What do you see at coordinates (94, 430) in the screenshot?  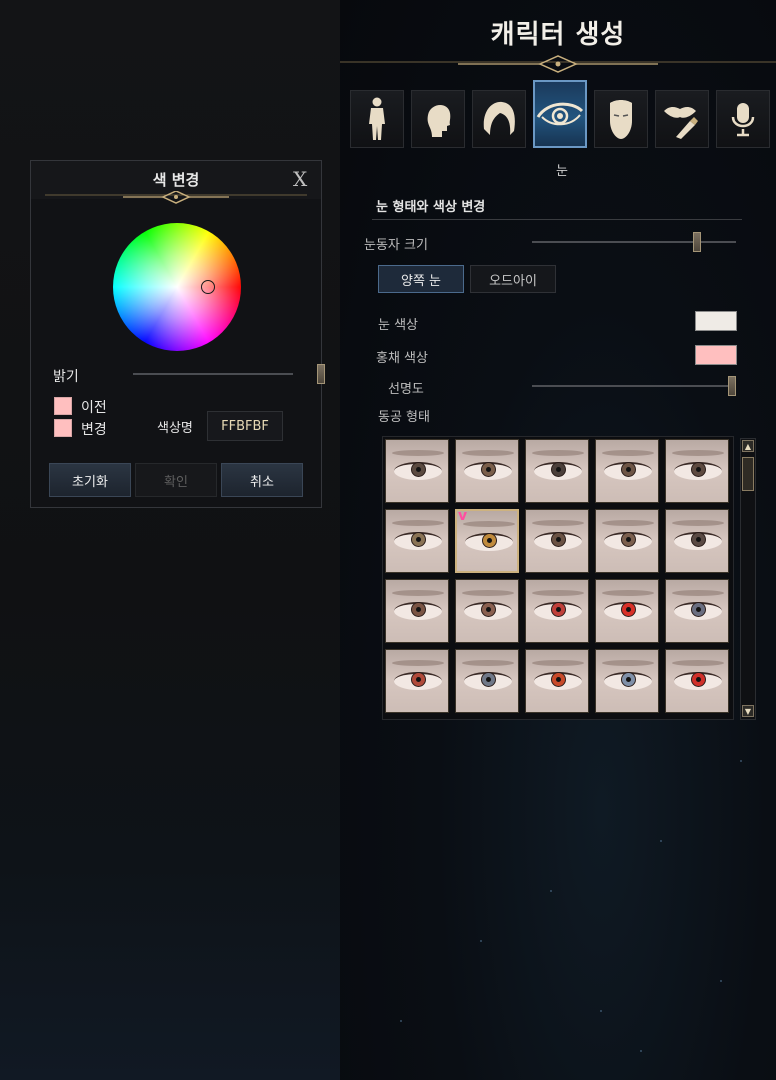 I see `changed-color-label: 변경` at bounding box center [94, 430].